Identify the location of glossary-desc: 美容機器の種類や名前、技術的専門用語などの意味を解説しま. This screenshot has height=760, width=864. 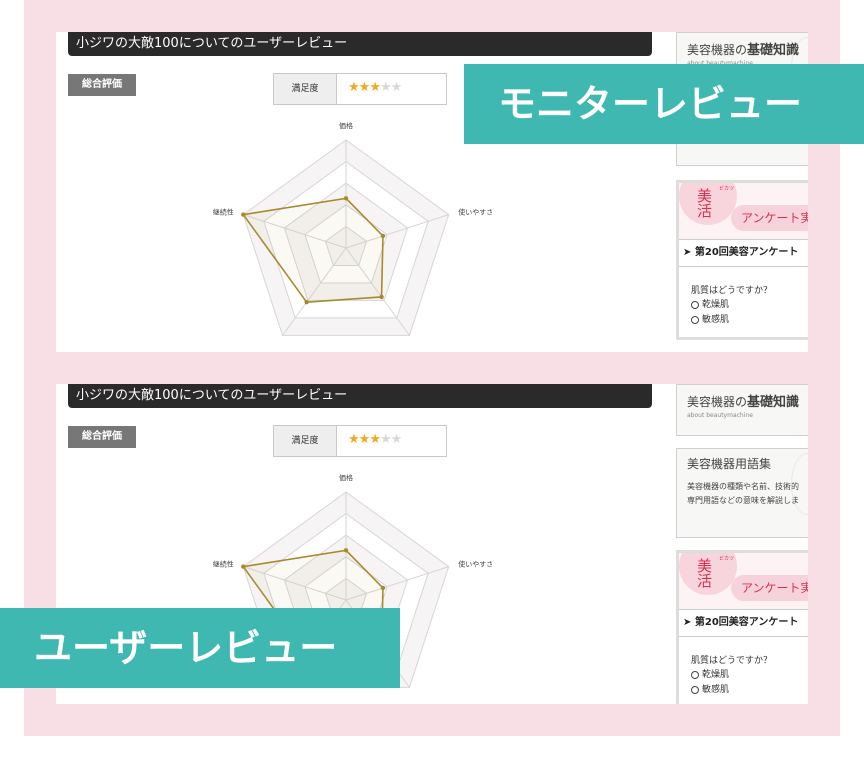
(743, 493).